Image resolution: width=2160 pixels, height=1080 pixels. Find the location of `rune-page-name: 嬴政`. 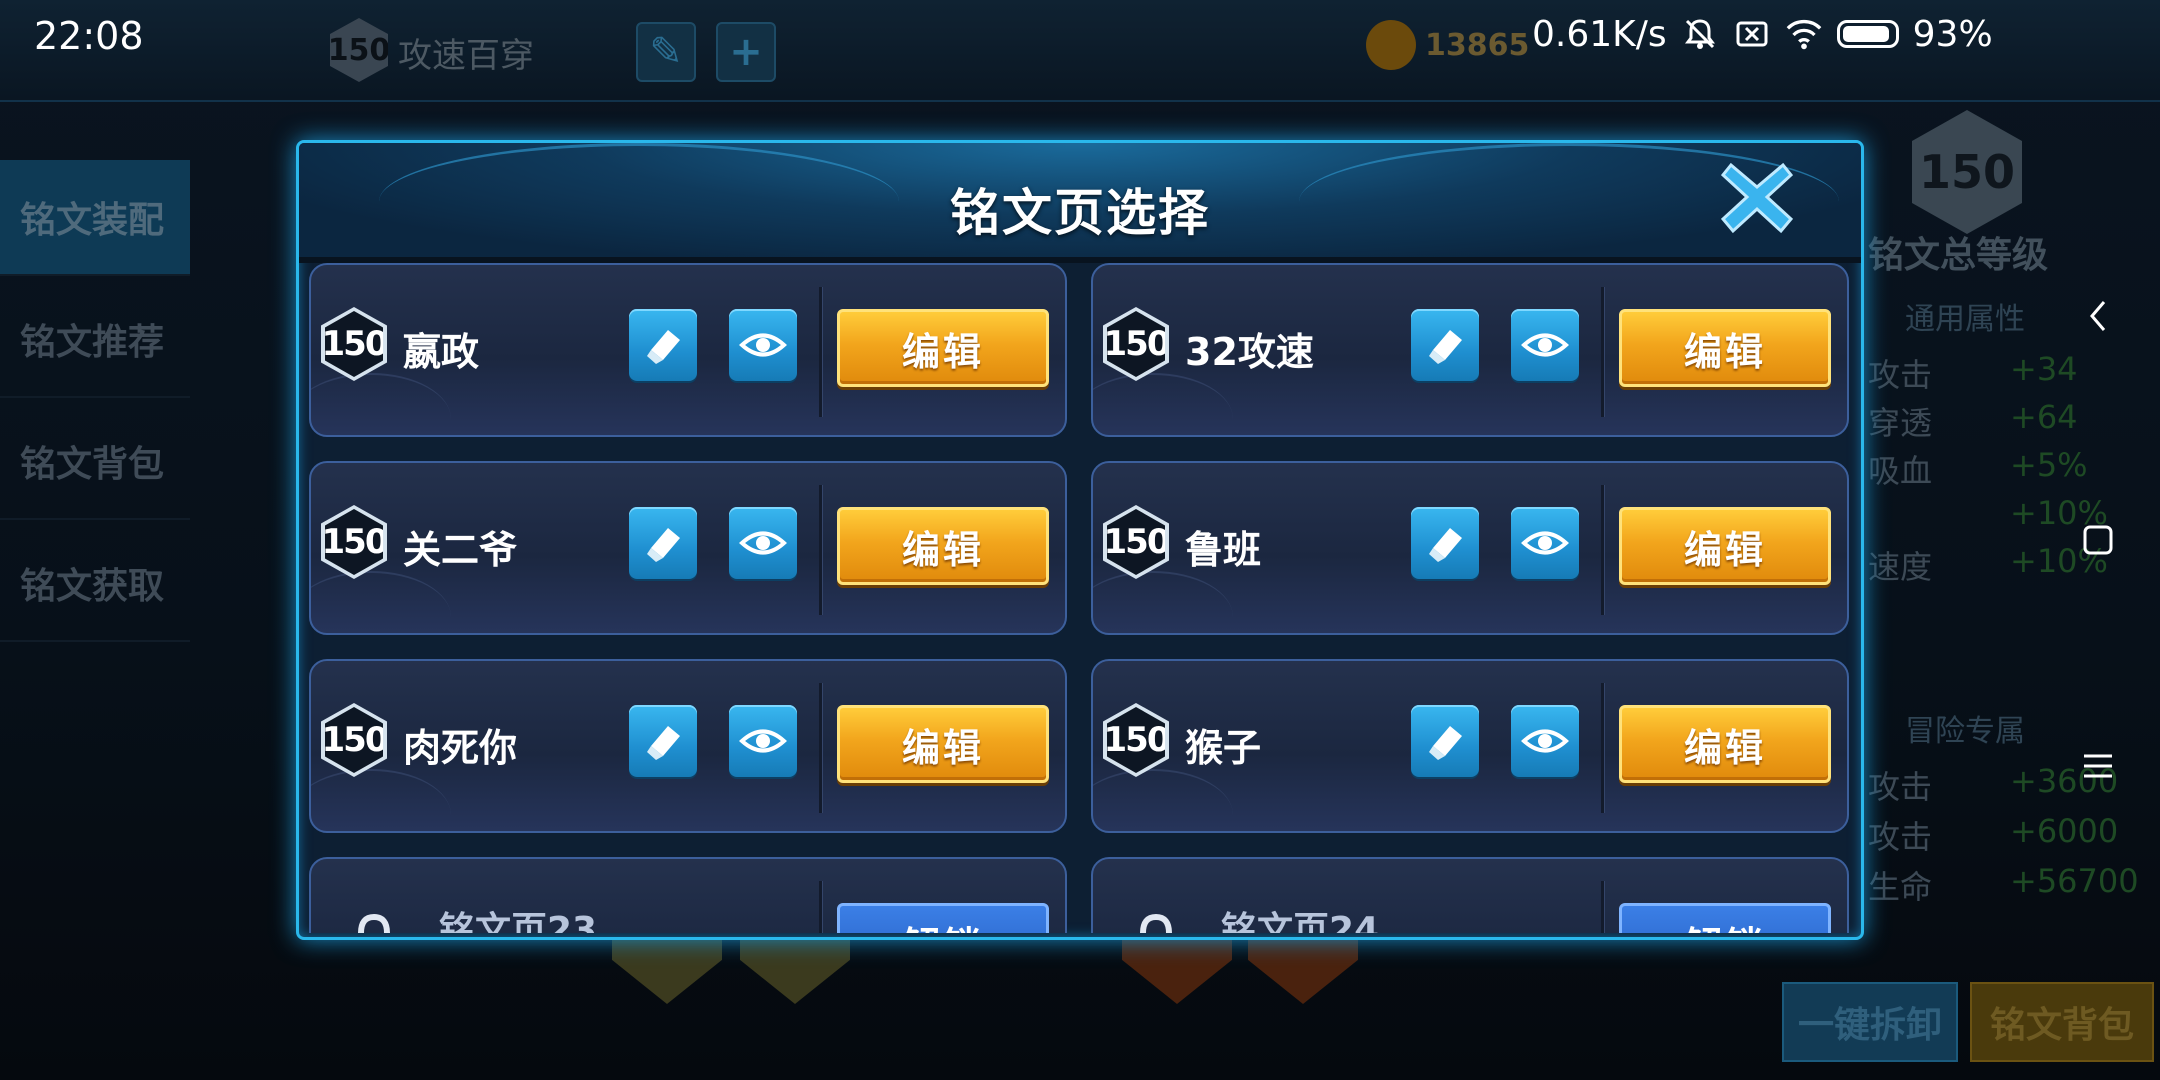

rune-page-name: 嬴政 is located at coordinates (441, 352).